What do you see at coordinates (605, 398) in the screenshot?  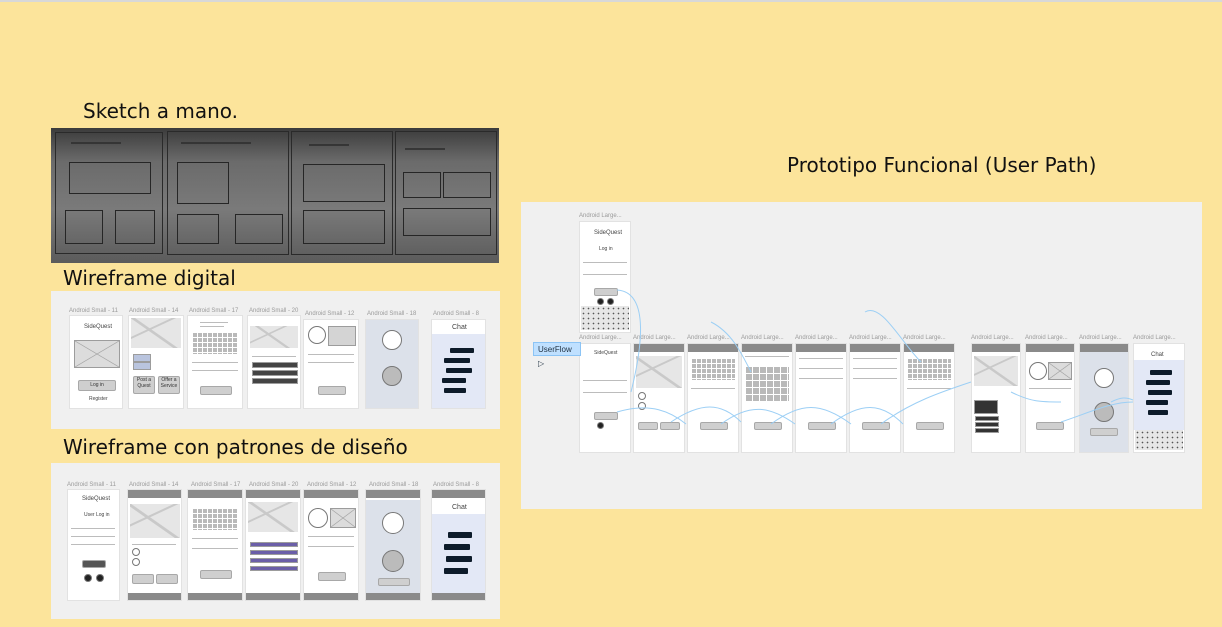 I see `prototype-screen: SideQuest` at bounding box center [605, 398].